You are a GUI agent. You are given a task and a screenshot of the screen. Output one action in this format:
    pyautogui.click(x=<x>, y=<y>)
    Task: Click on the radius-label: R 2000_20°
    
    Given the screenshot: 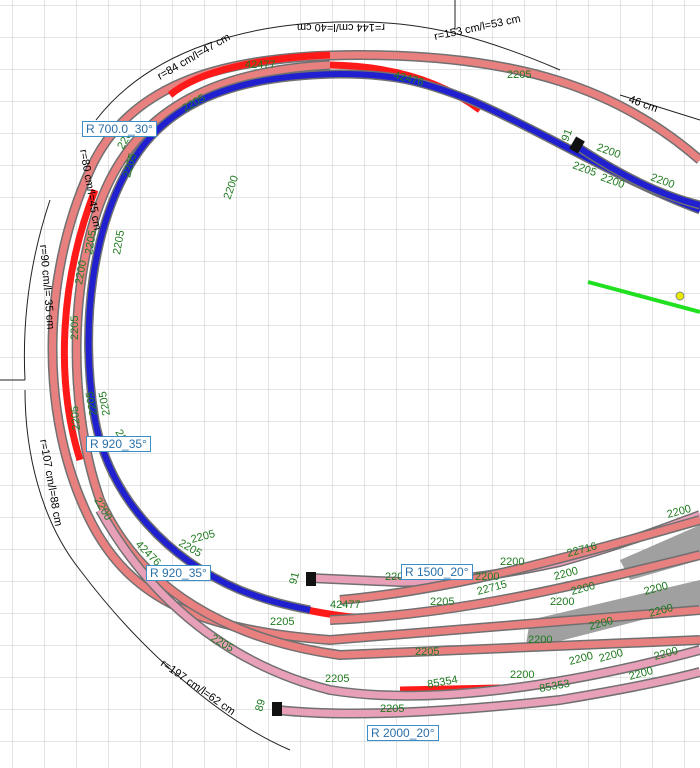 What is the action you would take?
    pyautogui.click(x=403, y=733)
    